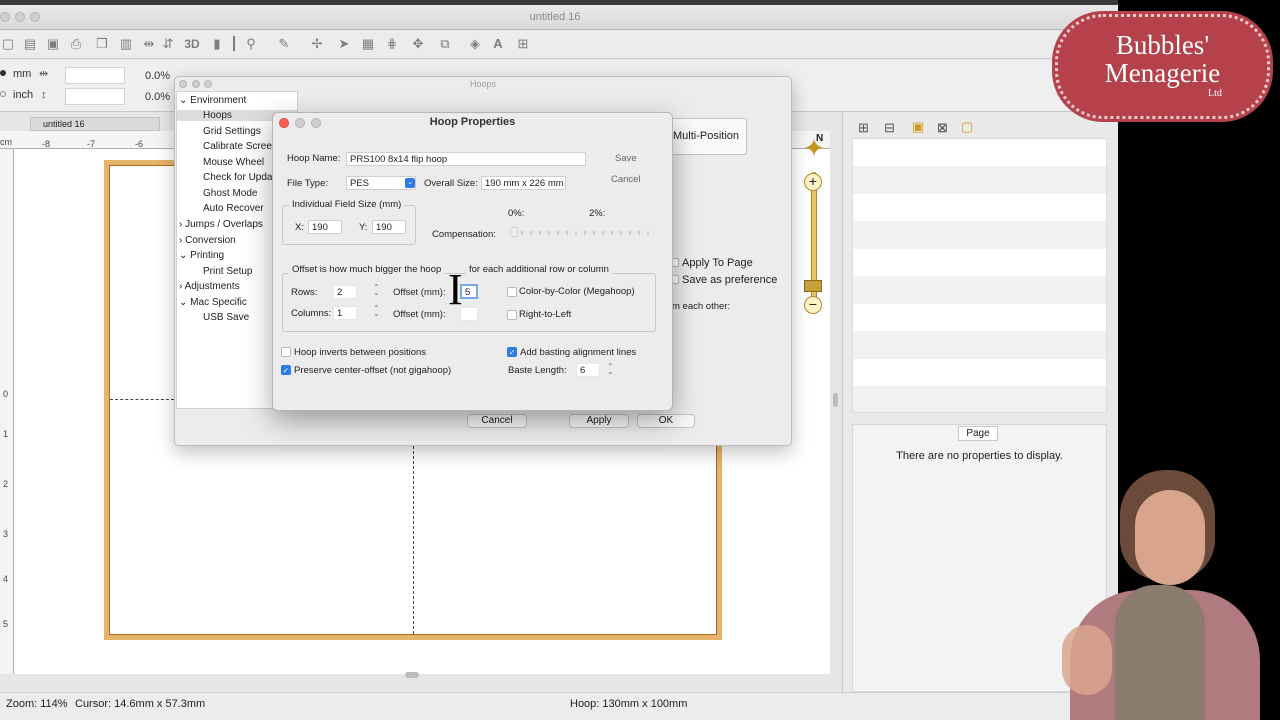 Image resolution: width=1280 pixels, height=720 pixels. I want to click on layers-icon: ⧉, so click(445, 44).